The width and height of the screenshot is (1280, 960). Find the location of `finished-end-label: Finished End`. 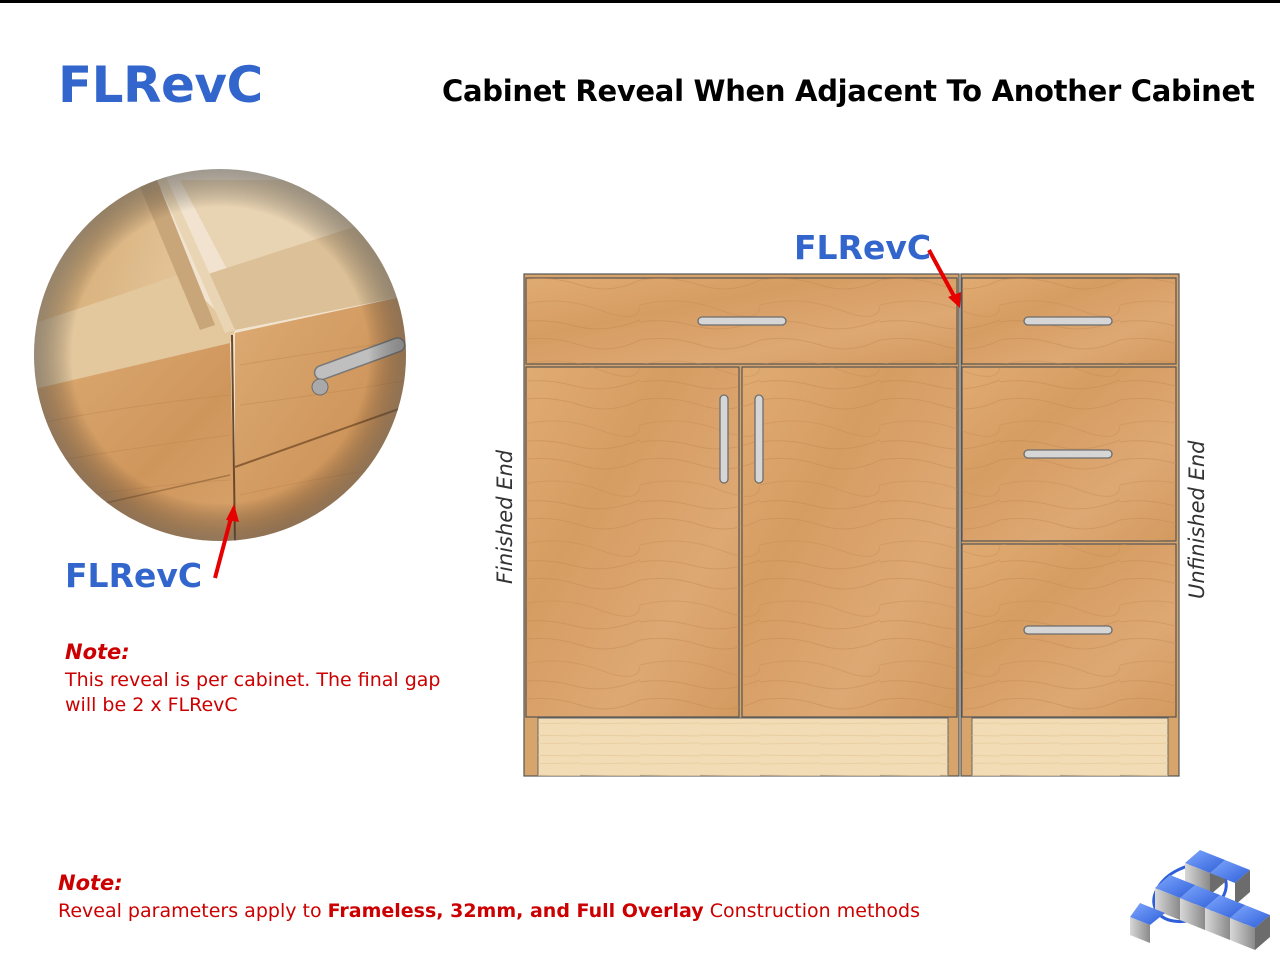

finished-end-label: Finished End is located at coordinates (505, 516).